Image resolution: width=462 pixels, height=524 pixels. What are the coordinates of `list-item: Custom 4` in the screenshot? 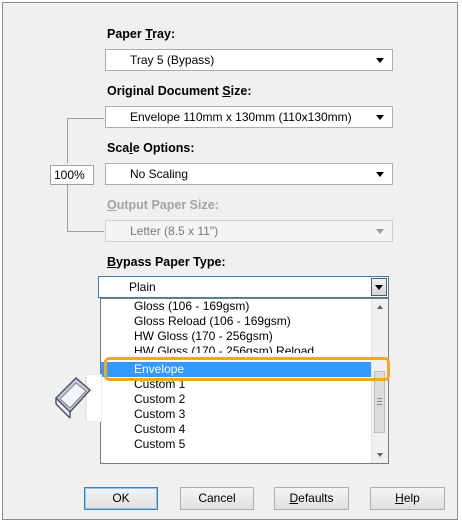 It's located at (236, 429).